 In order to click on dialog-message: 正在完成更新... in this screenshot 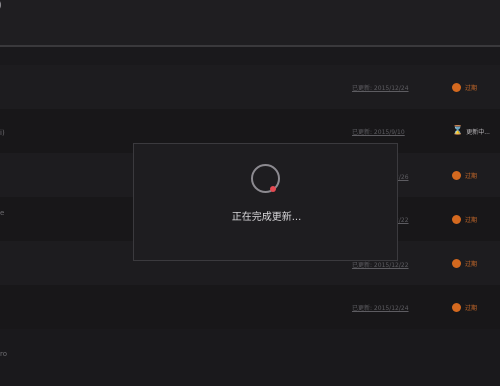, I will do `click(266, 217)`.